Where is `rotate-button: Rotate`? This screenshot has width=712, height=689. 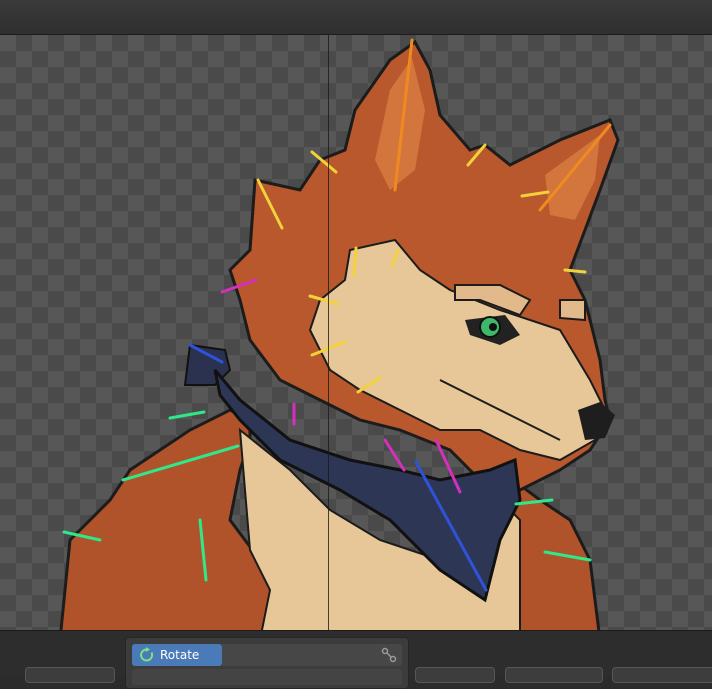 rotate-button: Rotate is located at coordinates (177, 655).